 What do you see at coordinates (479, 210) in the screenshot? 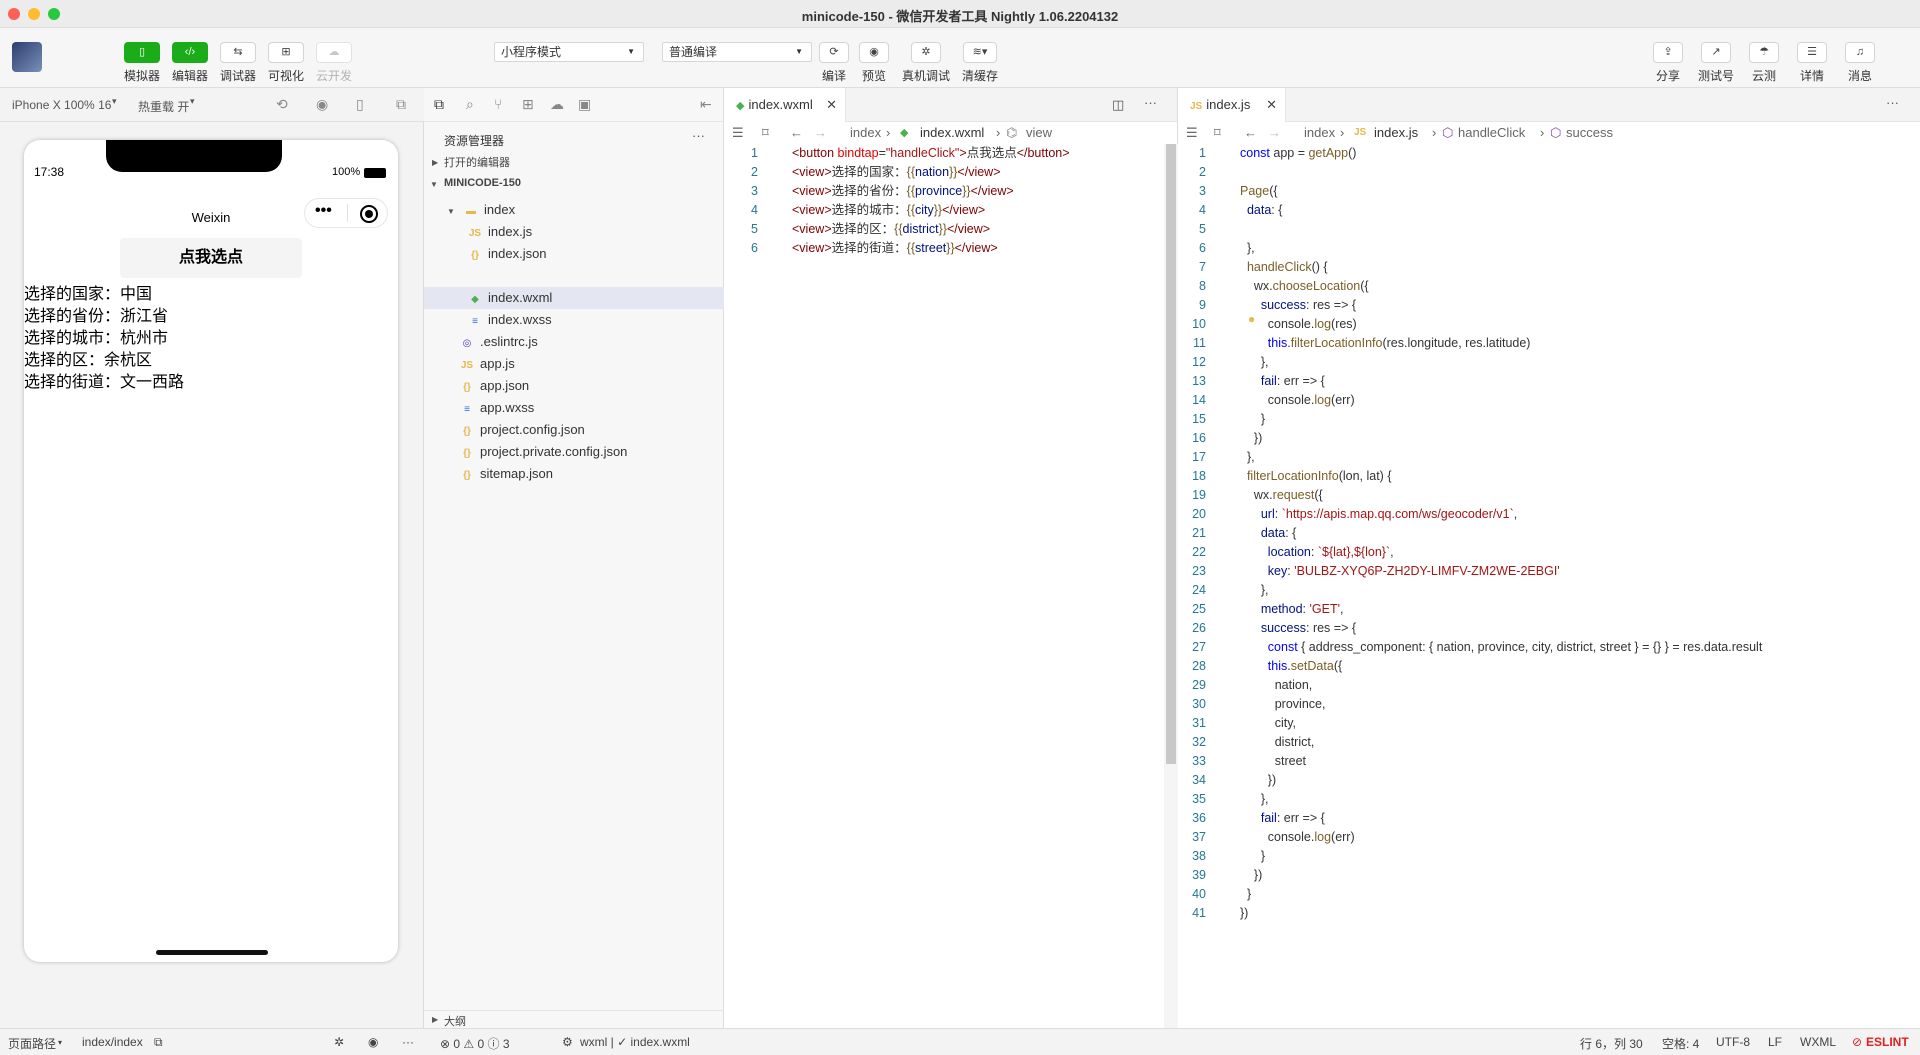
I see `folder-index: ▼ ▬ index` at bounding box center [479, 210].